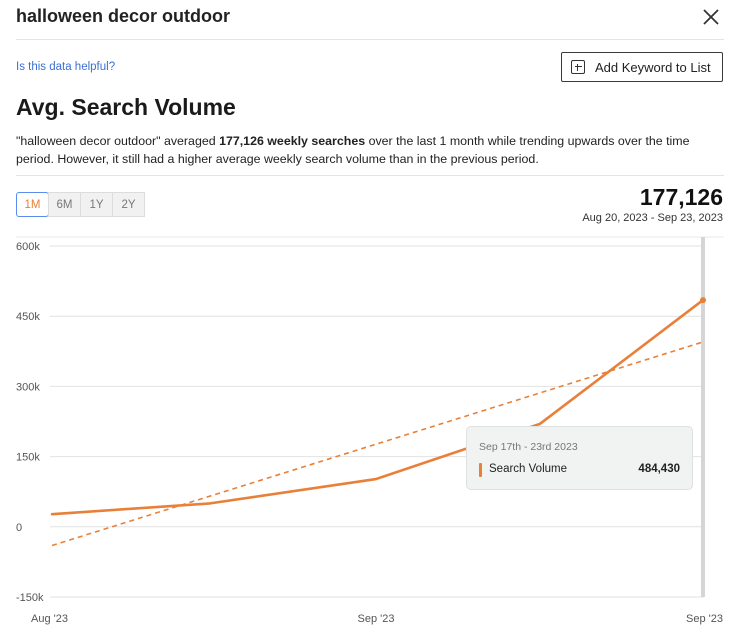 This screenshot has height=639, width=740. I want to click on date-range: Aug 20, 2023 - Sep 23, 2023, so click(652, 218).